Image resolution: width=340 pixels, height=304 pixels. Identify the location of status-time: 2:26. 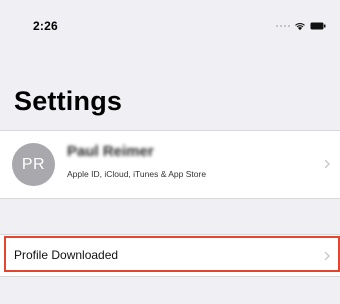
(45, 26).